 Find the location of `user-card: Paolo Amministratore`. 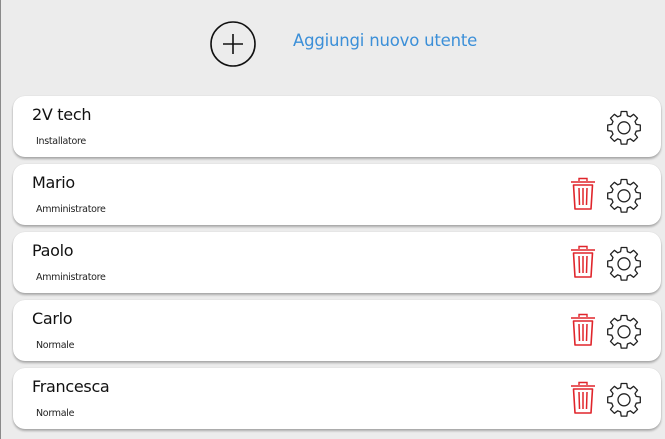

user-card: Paolo Amministratore is located at coordinates (337, 262).